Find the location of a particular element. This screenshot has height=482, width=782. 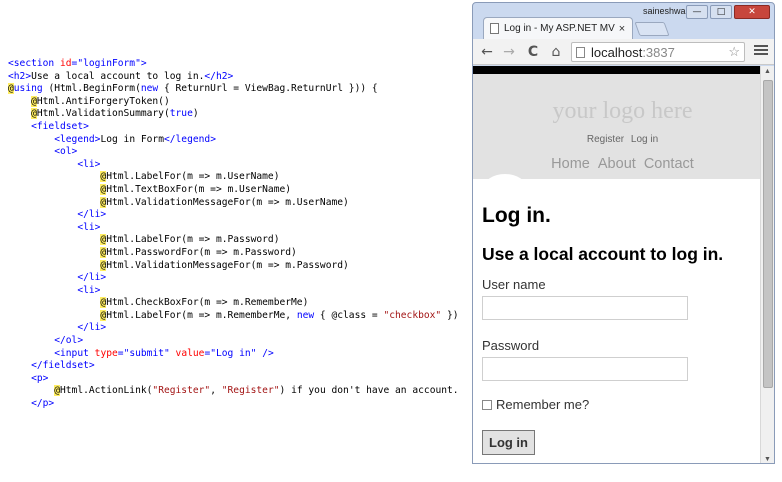

code-token: section is located at coordinates (34, 63).